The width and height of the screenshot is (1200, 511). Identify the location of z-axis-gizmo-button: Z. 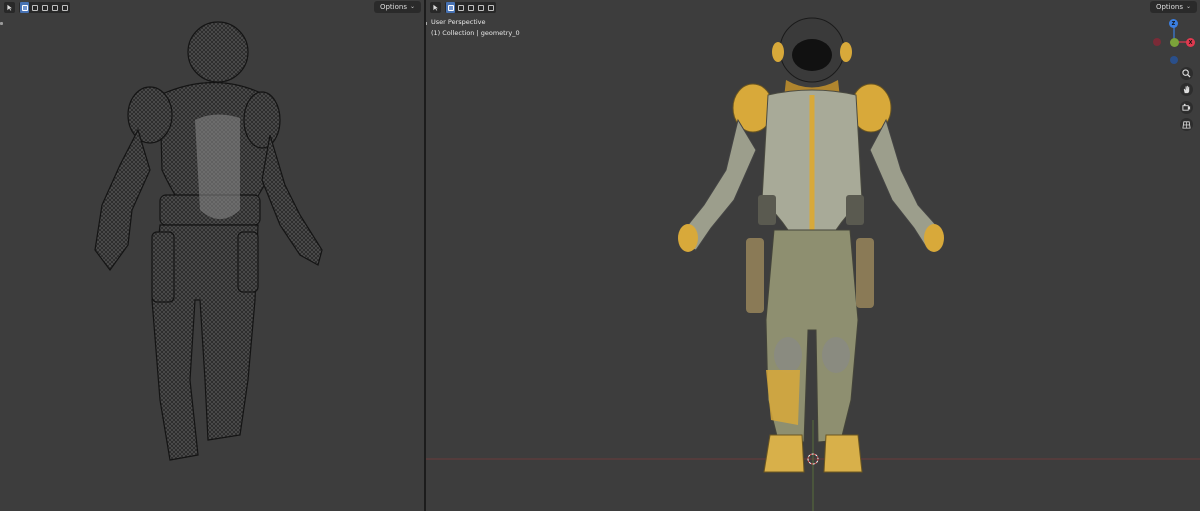
(1173, 23).